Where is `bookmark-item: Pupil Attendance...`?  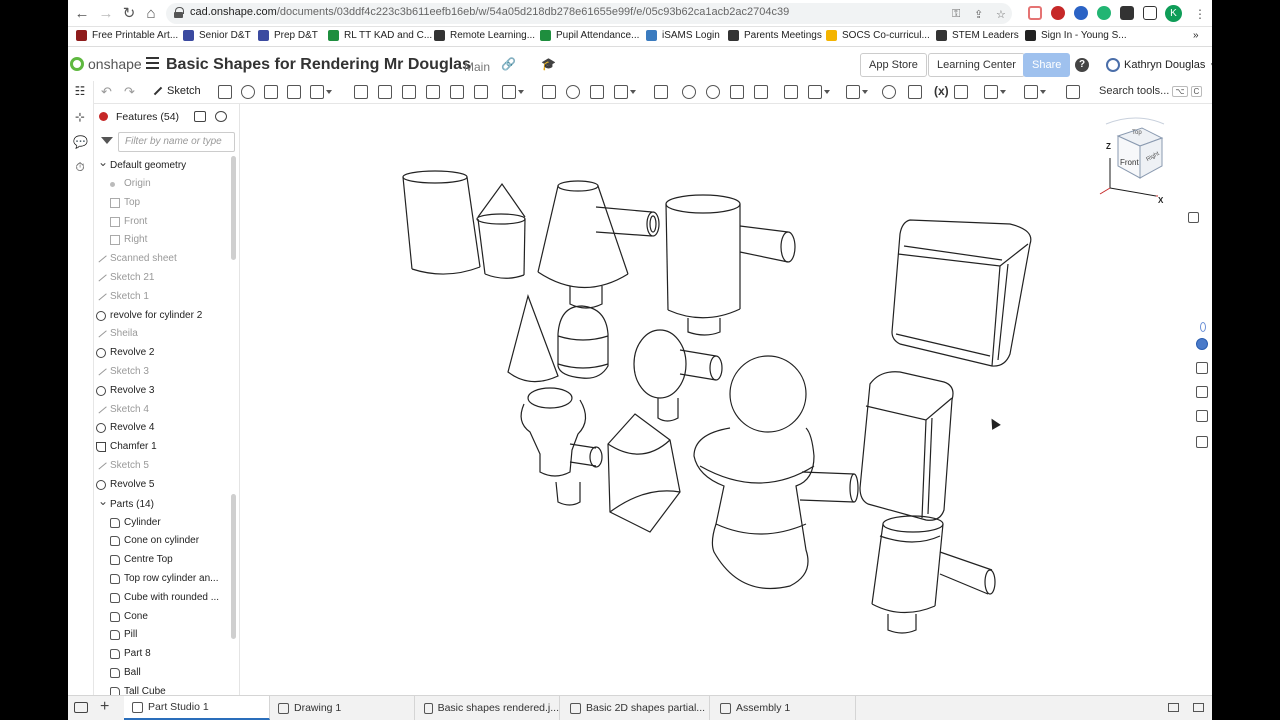
bookmark-item: Pupil Attendance... is located at coordinates (589, 35).